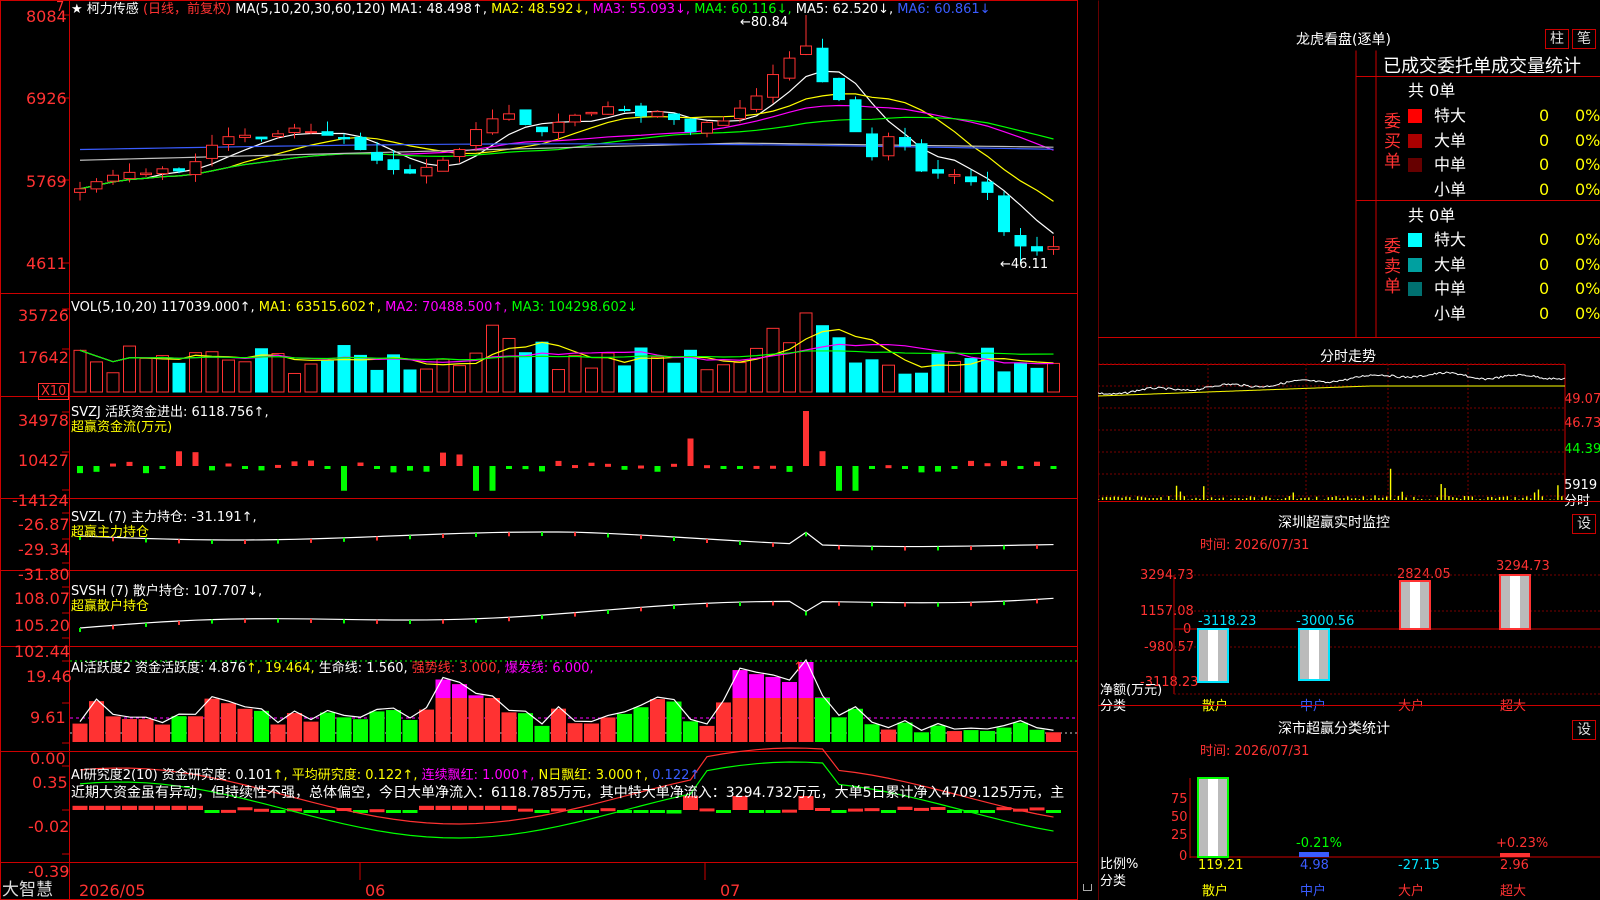  What do you see at coordinates (50, 782) in the screenshot?
I see `ai2-ytick: 0.35` at bounding box center [50, 782].